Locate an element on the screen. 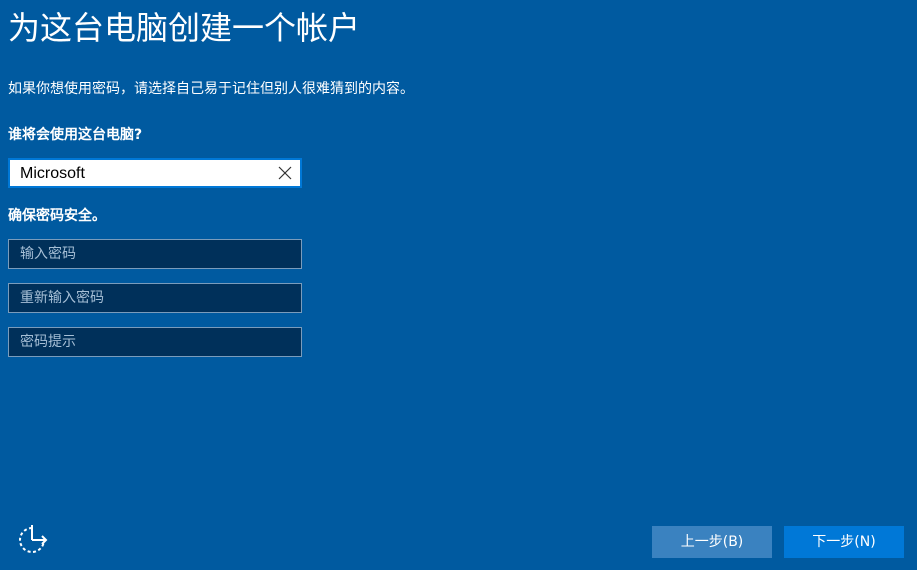 The width and height of the screenshot is (917, 570). password-hint-input: 密码提示 is located at coordinates (155, 342).